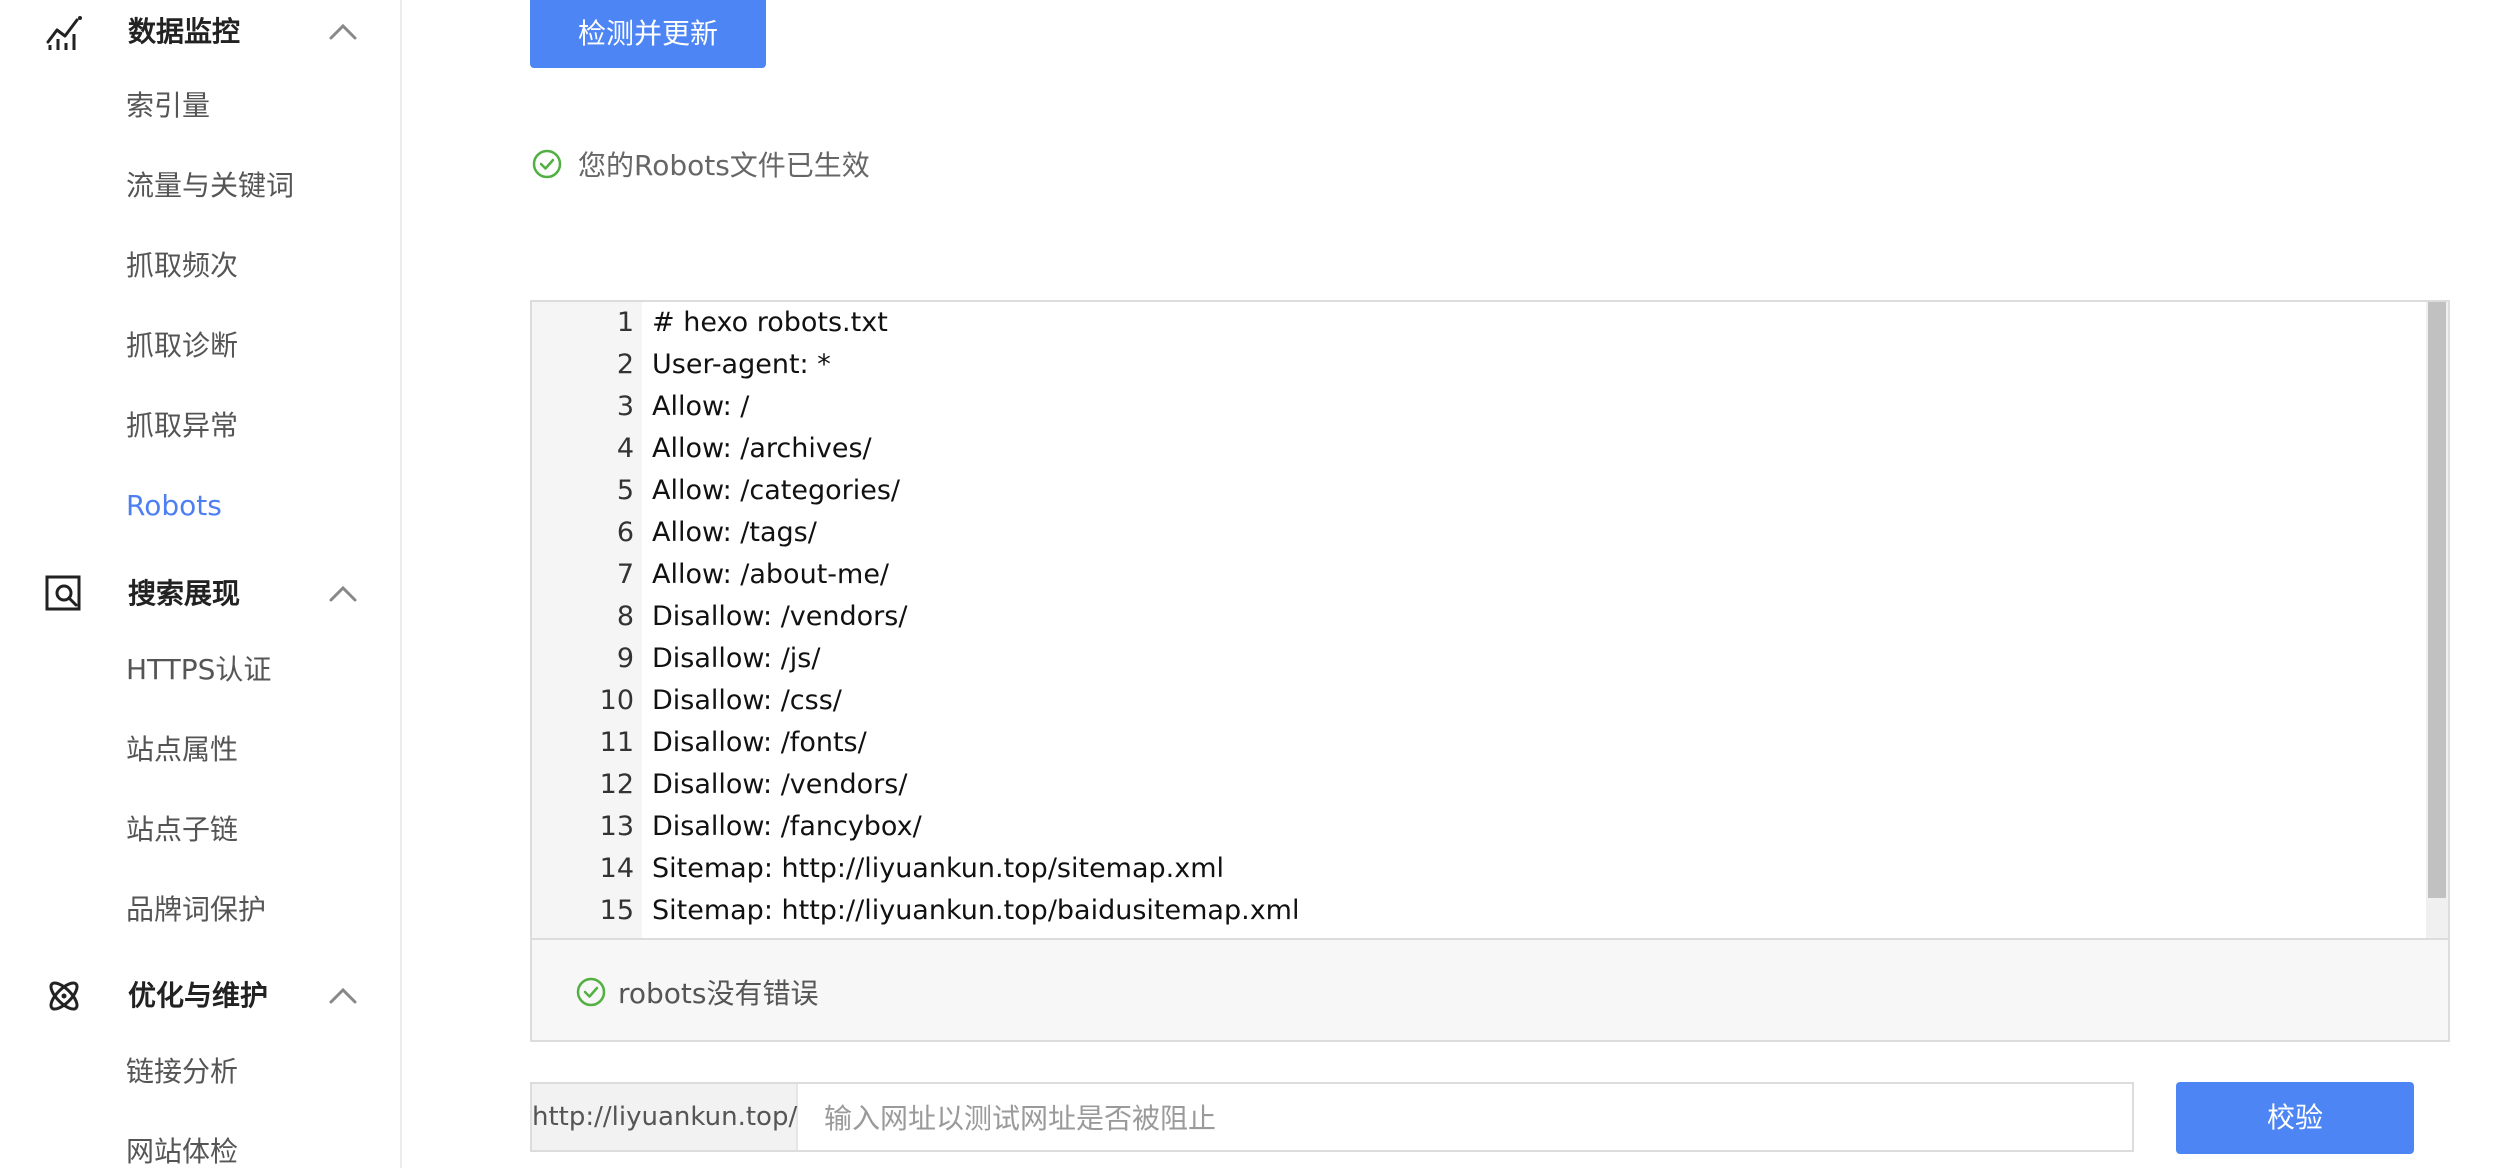  Describe the element at coordinates (1472, 659) in the screenshot. I see `editor-line: 9 Disallow: /js/` at that location.